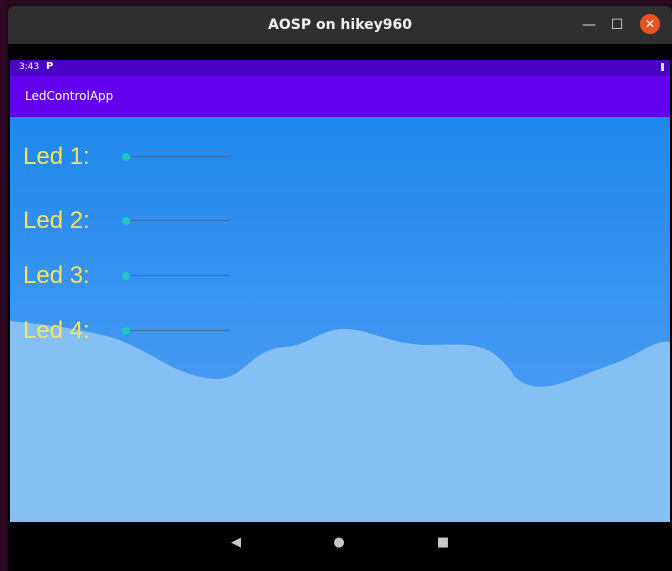  Describe the element at coordinates (617, 25) in the screenshot. I see `maximize-icon: ☐` at that location.